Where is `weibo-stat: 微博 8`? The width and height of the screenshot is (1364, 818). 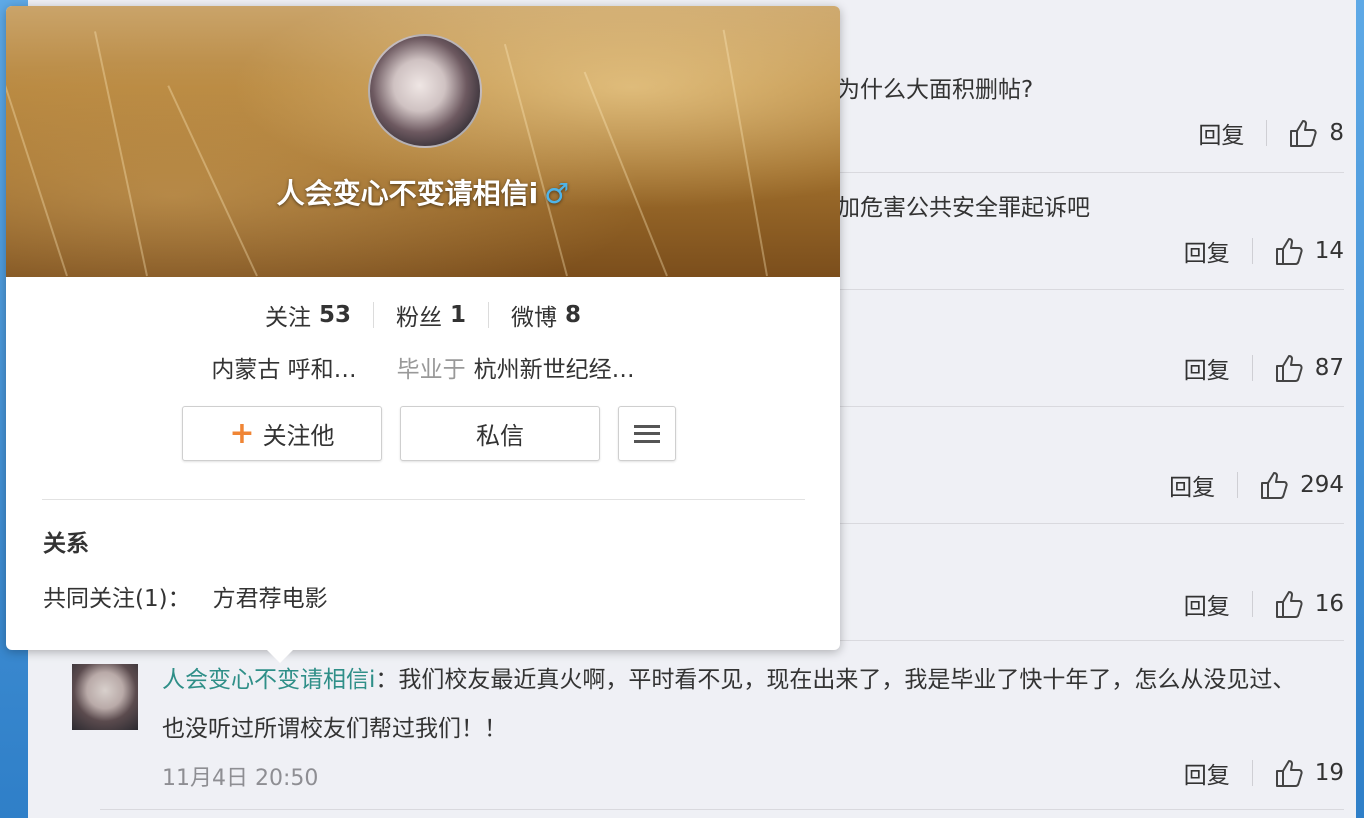
weibo-stat: 微博 8 is located at coordinates (546, 315).